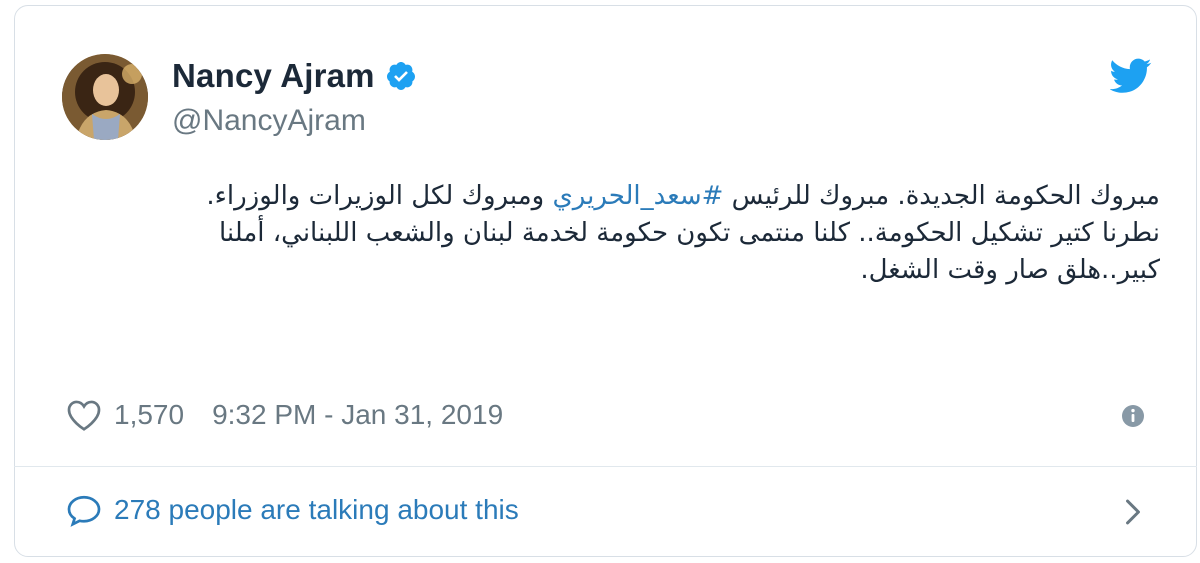 The width and height of the screenshot is (1200, 563). What do you see at coordinates (149, 415) in the screenshot?
I see `like-count: 1,570` at bounding box center [149, 415].